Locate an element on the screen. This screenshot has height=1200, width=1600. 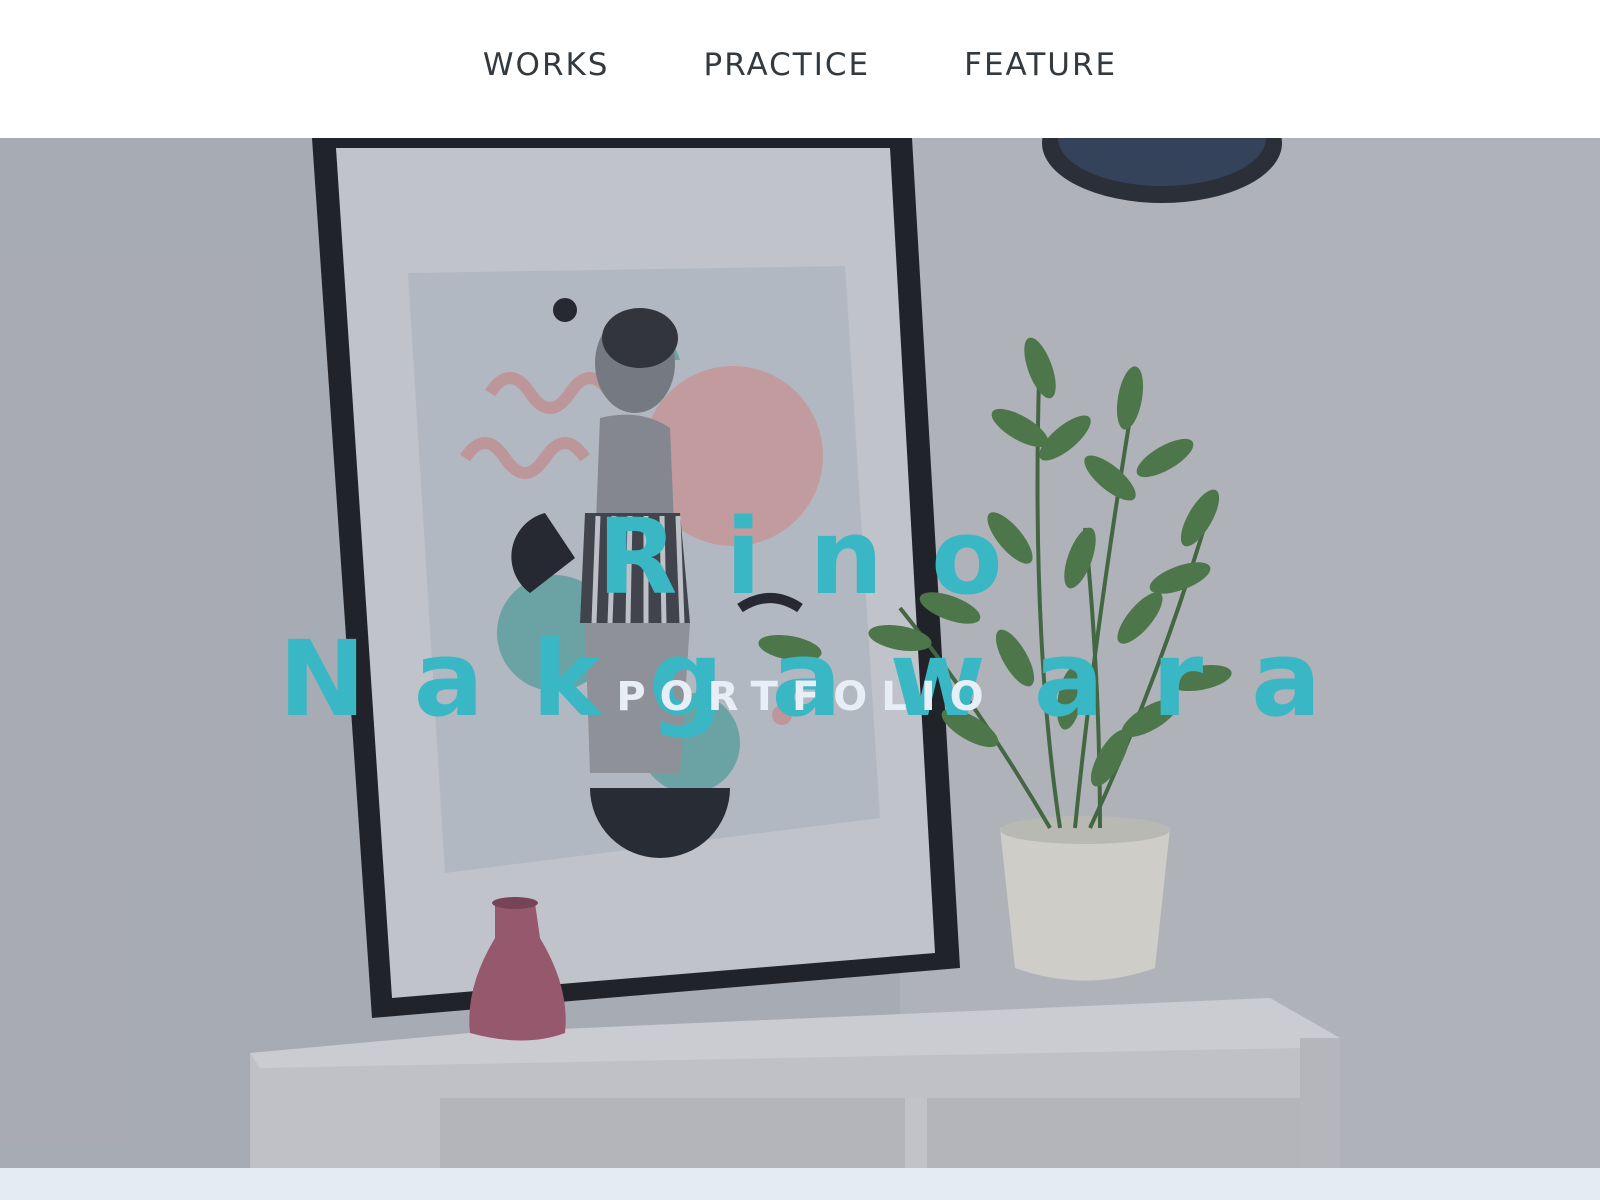
nav-link-practice: PRACTICE is located at coordinates (787, 65).